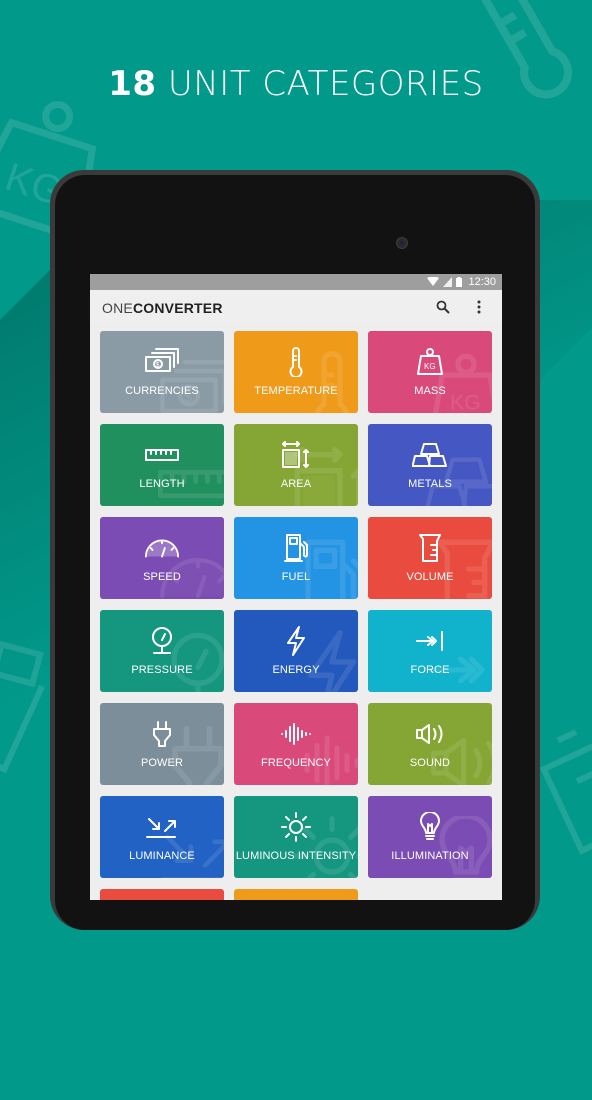 The width and height of the screenshot is (592, 1100). Describe the element at coordinates (296, 670) in the screenshot. I see `category-label: ENERGY` at that location.